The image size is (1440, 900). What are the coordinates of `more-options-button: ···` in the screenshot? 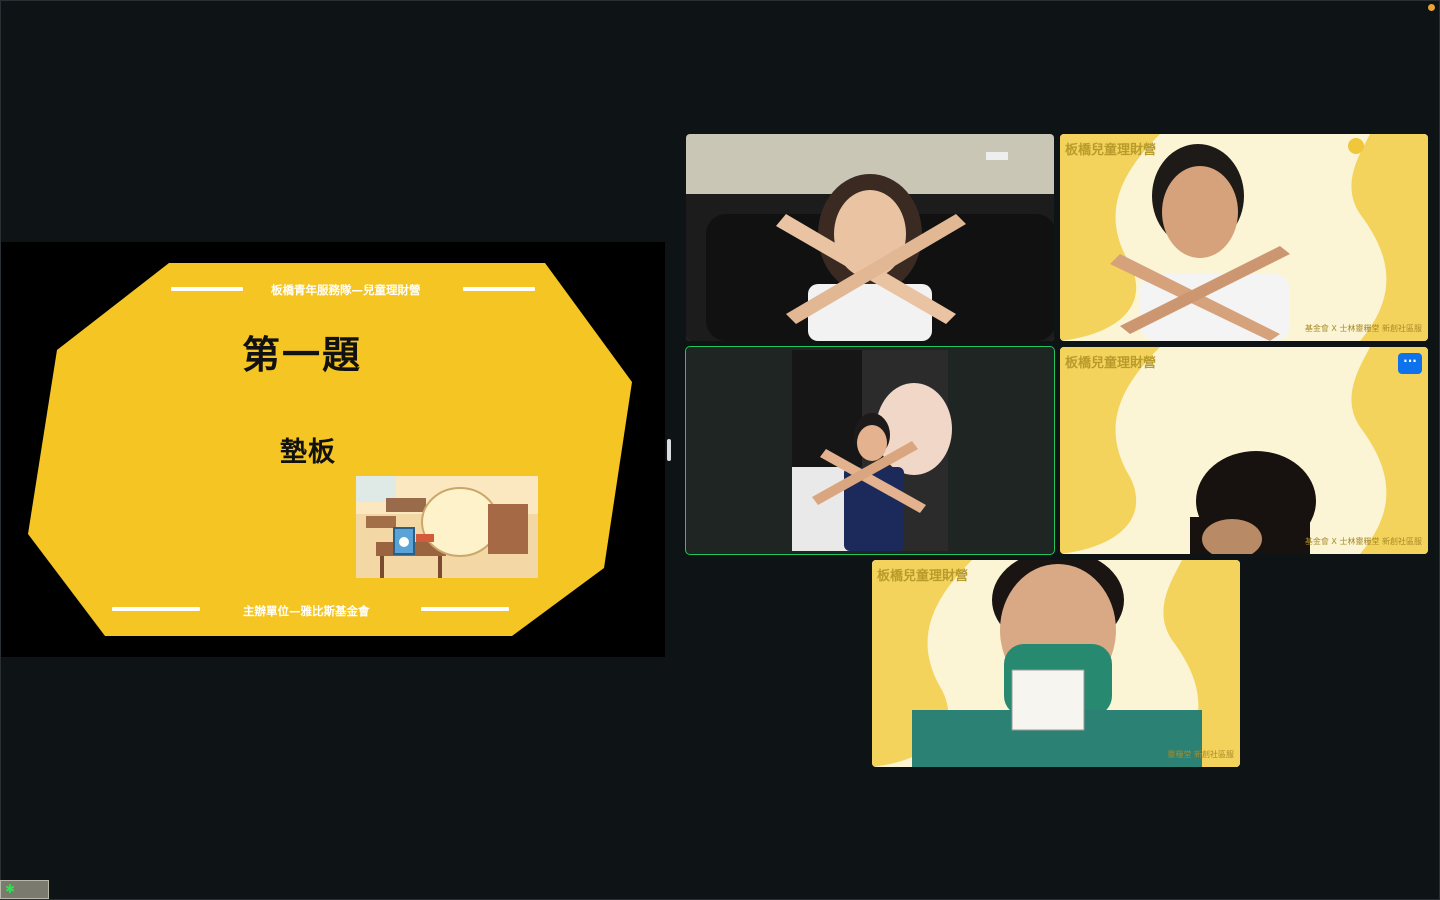 It's located at (1410, 363).